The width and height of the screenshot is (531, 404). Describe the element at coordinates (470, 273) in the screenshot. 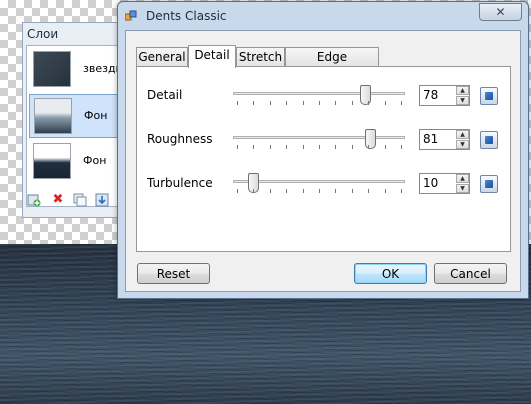

I see `cancel-button: Cancel` at that location.